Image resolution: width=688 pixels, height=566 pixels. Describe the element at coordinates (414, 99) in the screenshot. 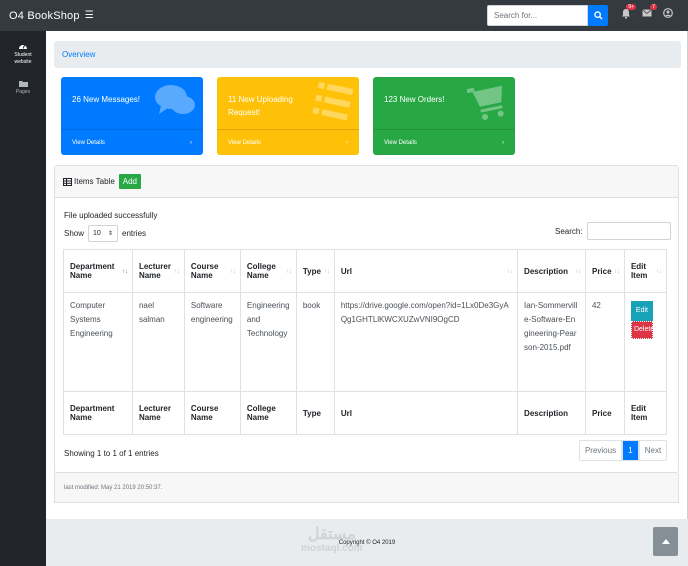

I see `orders-card-title: 123 New Orders!` at that location.